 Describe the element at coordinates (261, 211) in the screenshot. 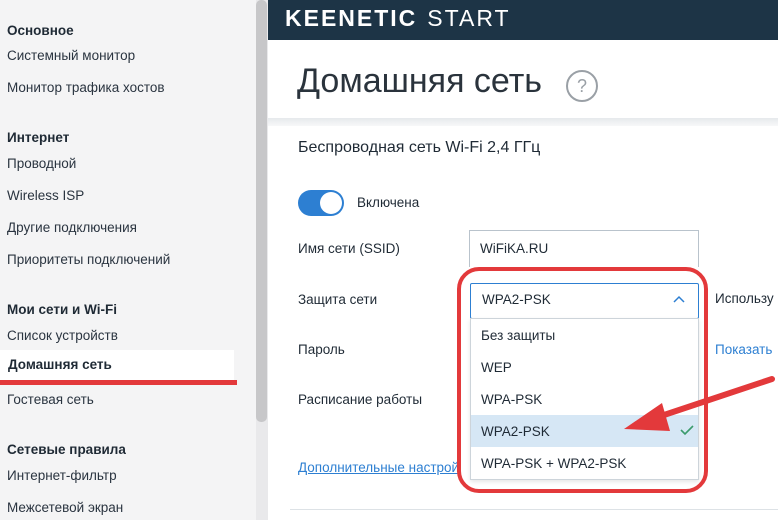

I see `sidebar-scrollbar-thumb` at that location.